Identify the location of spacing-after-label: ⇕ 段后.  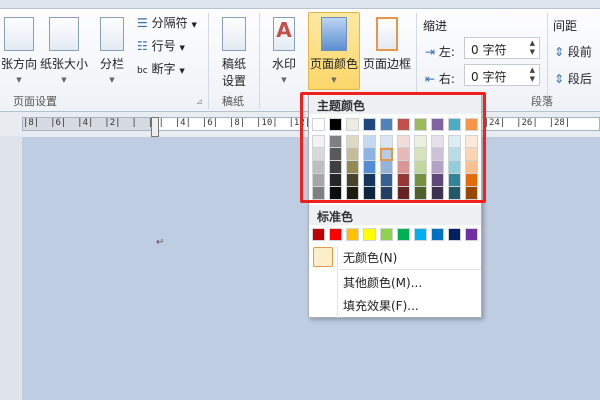
(573, 79).